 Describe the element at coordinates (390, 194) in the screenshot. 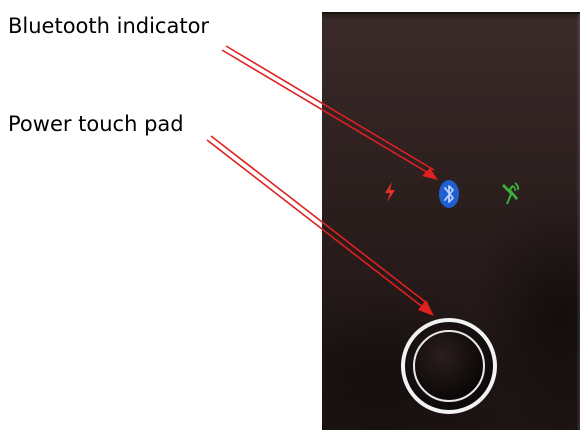

I see `lightning-bolt-icon` at that location.